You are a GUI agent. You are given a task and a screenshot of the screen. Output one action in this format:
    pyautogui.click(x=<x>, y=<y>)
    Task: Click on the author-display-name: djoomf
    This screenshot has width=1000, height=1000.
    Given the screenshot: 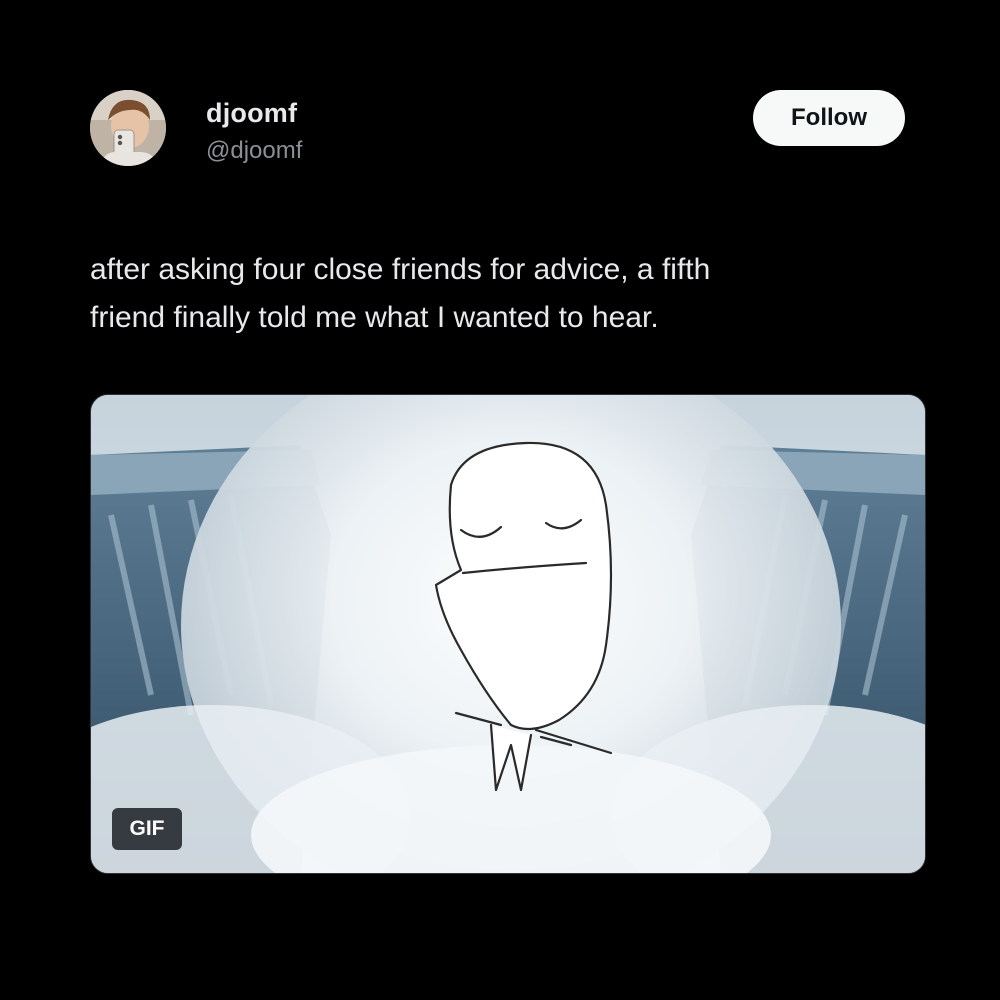 What is the action you would take?
    pyautogui.click(x=251, y=113)
    